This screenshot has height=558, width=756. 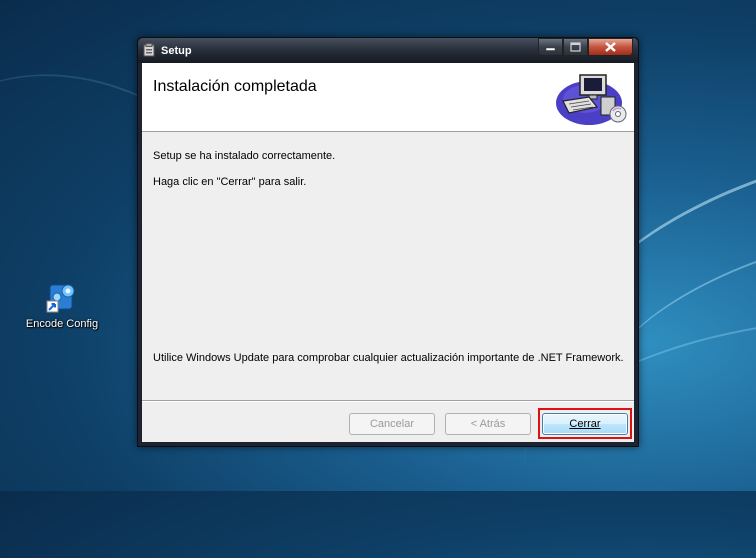 I want to click on close-icon, so click(x=610, y=47).